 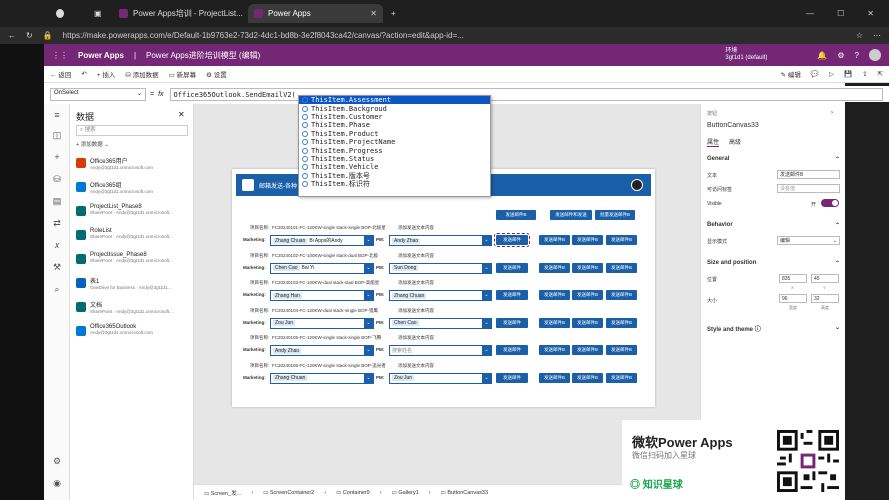 What do you see at coordinates (870, 13) in the screenshot?
I see `close-window-icon: ✕` at bounding box center [870, 13].